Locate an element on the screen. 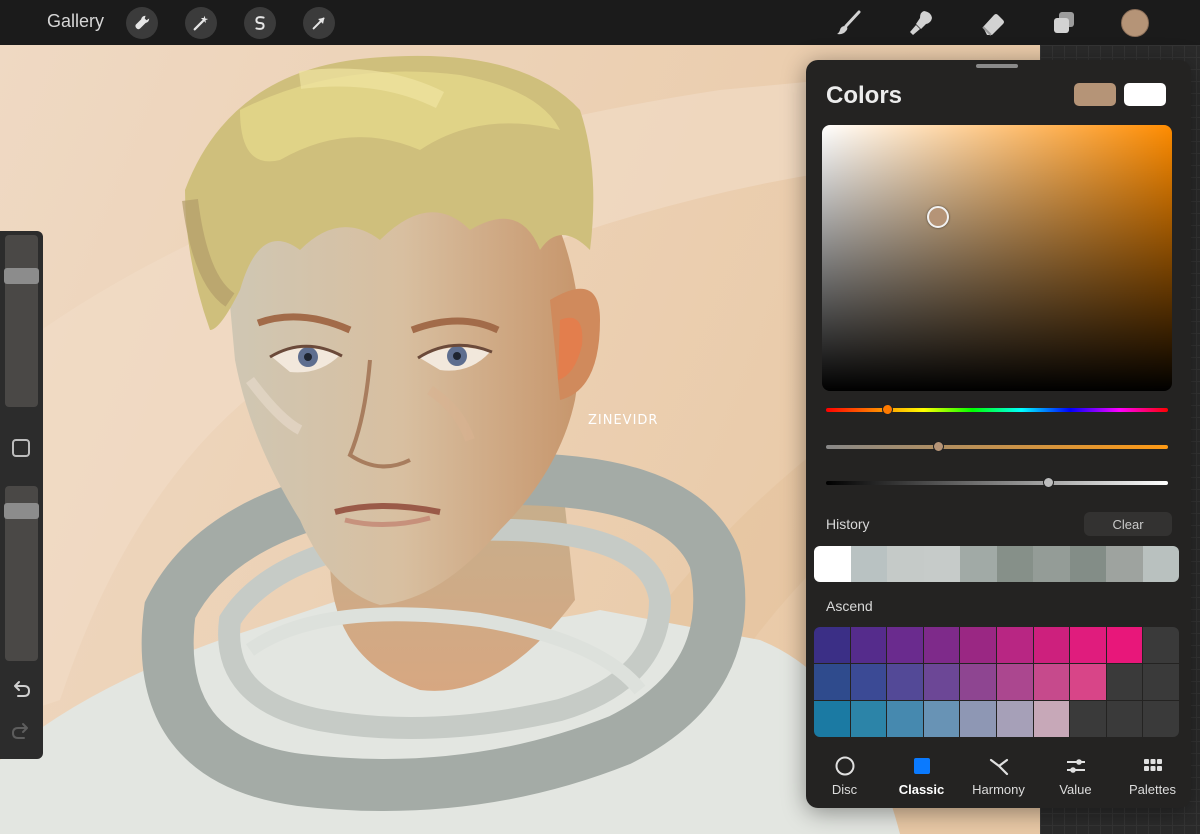 This screenshot has height=834, width=1200. hue-slider-knob is located at coordinates (888, 409).